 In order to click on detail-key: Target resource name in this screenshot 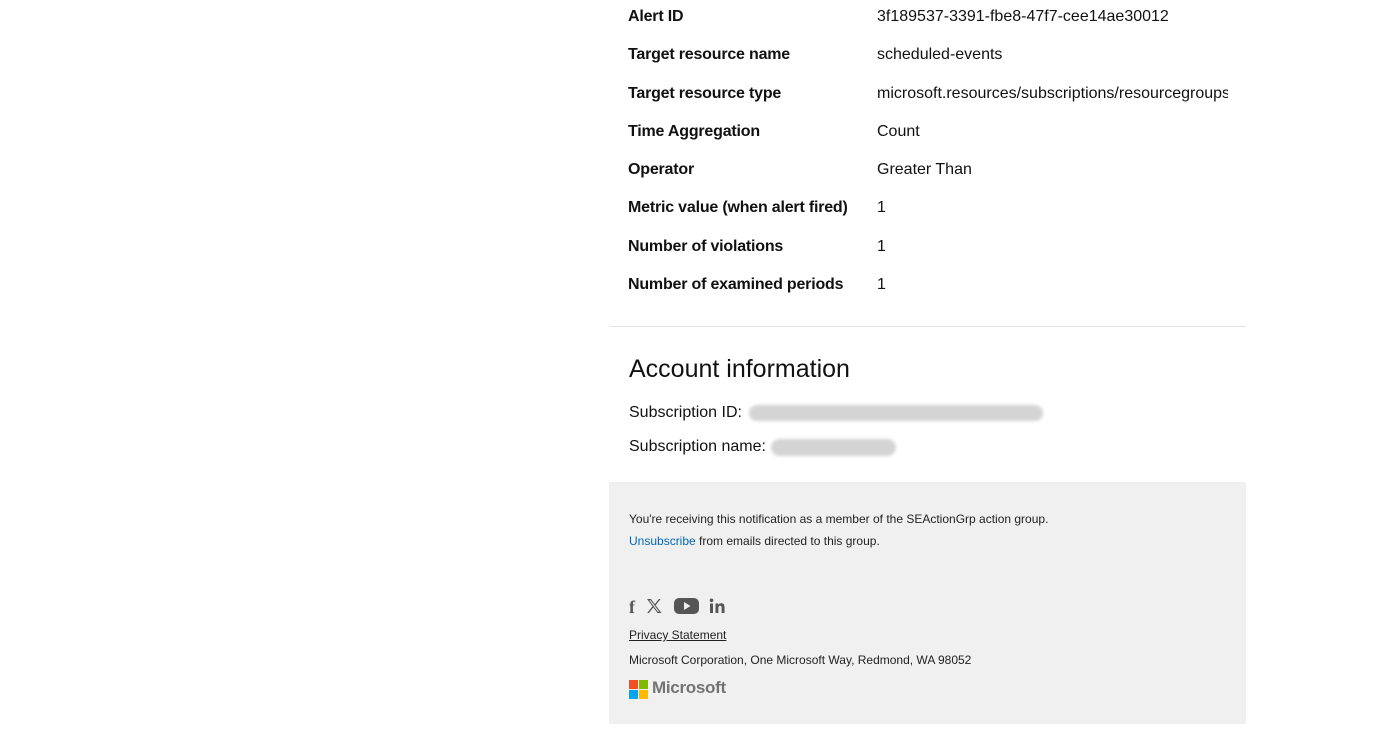, I will do `click(709, 54)`.